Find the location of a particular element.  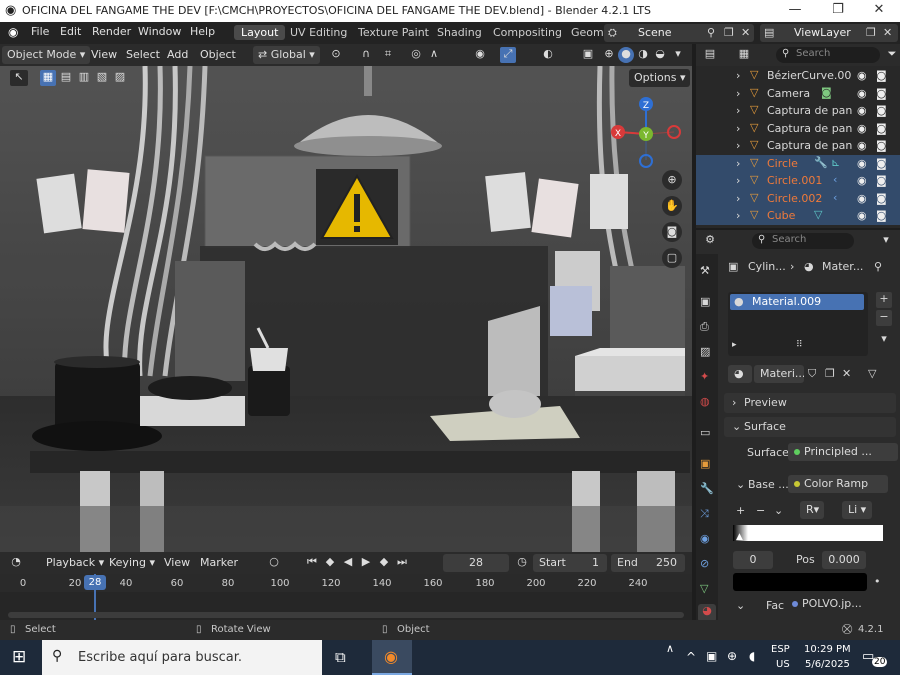

menu-edit: Edit is located at coordinates (70, 31).